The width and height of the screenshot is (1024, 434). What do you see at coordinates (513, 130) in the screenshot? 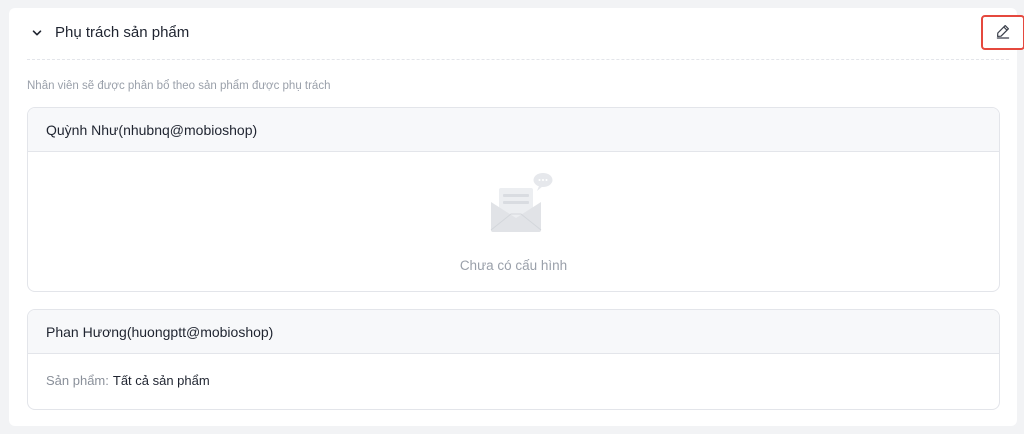
I see `staff-card-header: Quỳnh Như(nhubnq@mobioshop)` at bounding box center [513, 130].